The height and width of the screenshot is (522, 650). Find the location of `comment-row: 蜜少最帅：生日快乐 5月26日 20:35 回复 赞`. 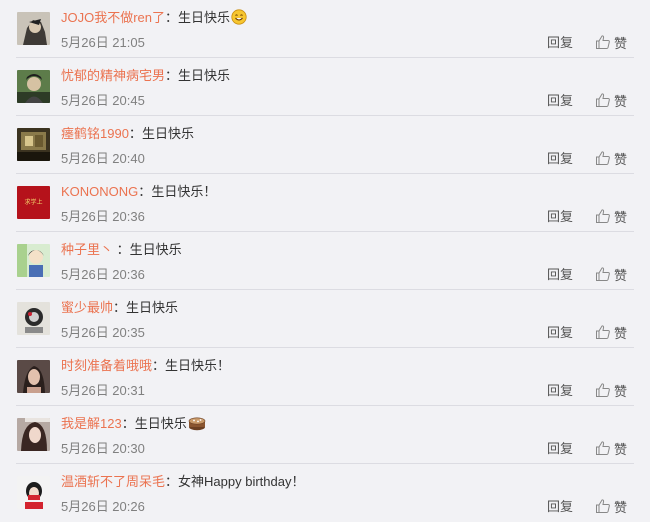

comment-row: 蜜少最帅：生日快乐 5月26日 20:35 回复 赞 is located at coordinates (325, 319).